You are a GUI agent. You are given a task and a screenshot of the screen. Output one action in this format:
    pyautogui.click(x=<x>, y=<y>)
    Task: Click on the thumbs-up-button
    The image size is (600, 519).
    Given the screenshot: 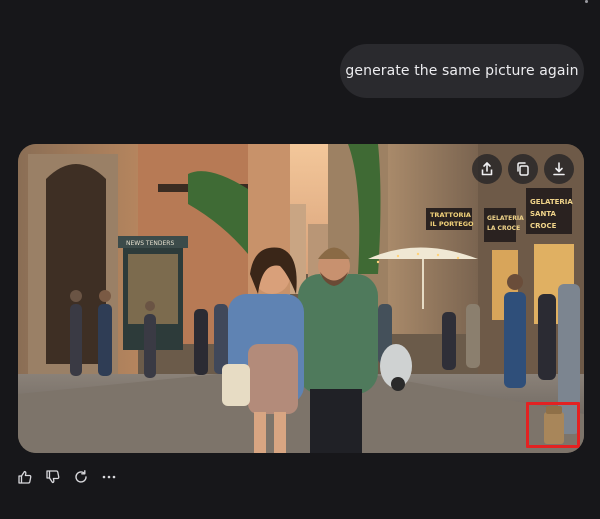 What is the action you would take?
    pyautogui.click(x=25, y=477)
    